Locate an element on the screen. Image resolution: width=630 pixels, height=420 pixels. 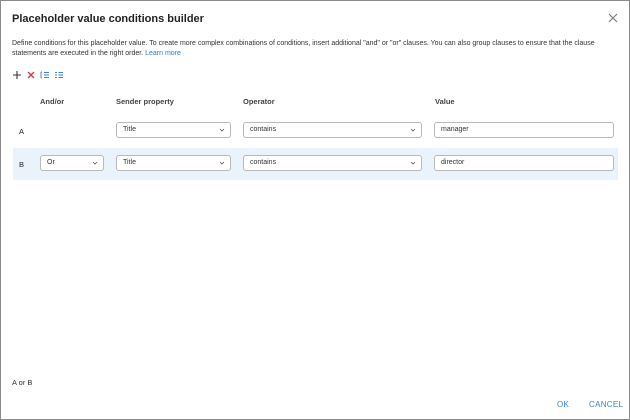
column-header-value: Value is located at coordinates (445, 101).